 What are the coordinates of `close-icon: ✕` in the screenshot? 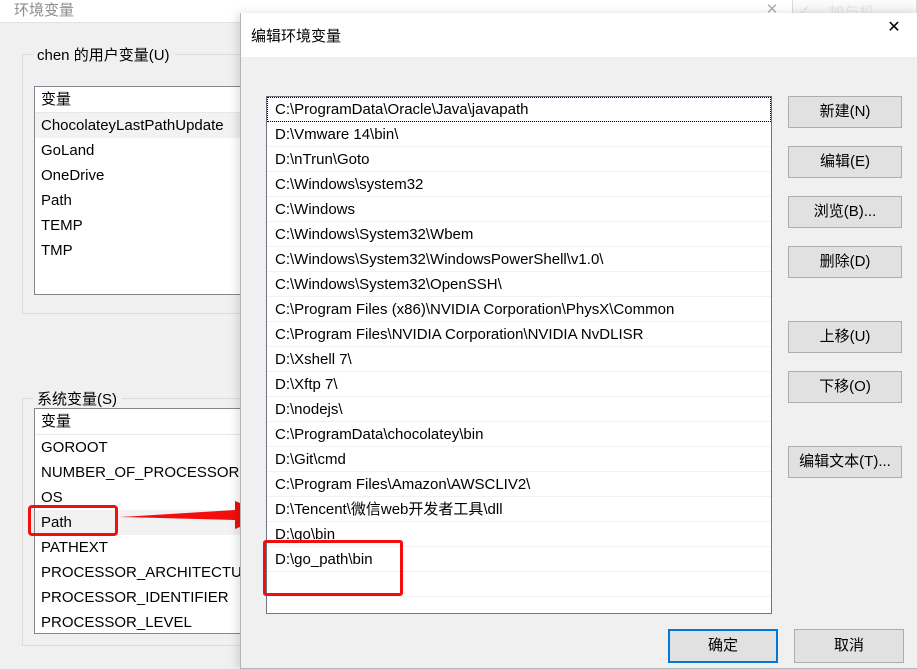 It's located at (894, 28).